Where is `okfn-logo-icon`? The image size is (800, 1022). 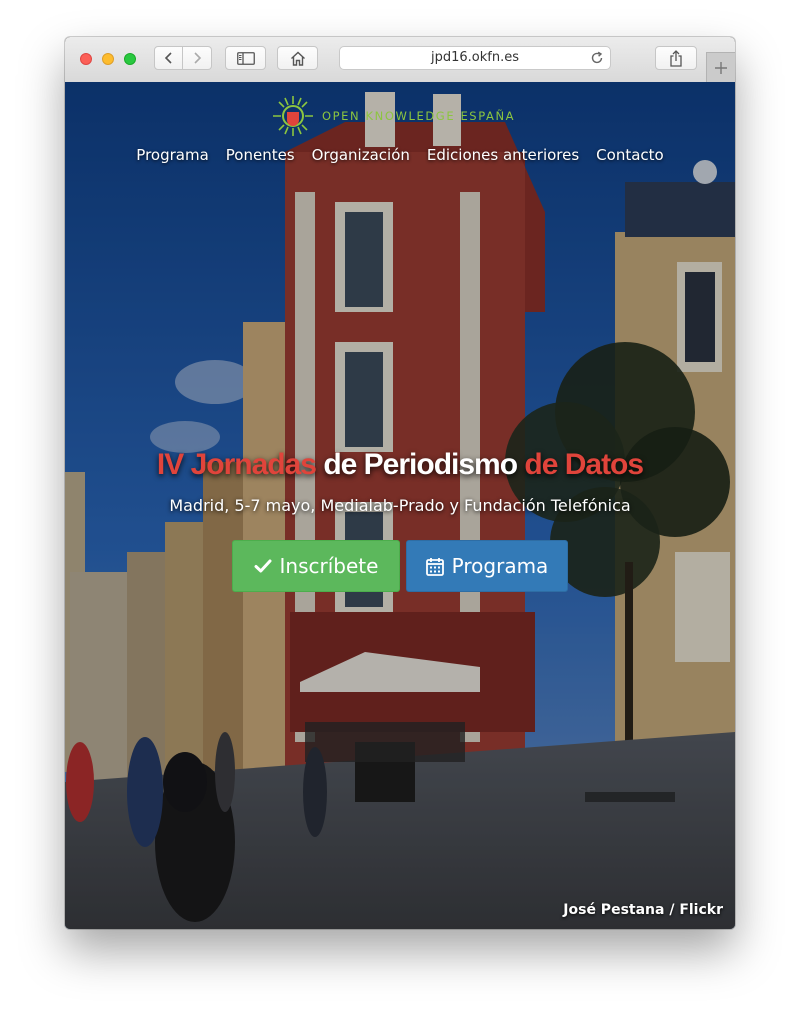 okfn-logo-icon is located at coordinates (293, 116).